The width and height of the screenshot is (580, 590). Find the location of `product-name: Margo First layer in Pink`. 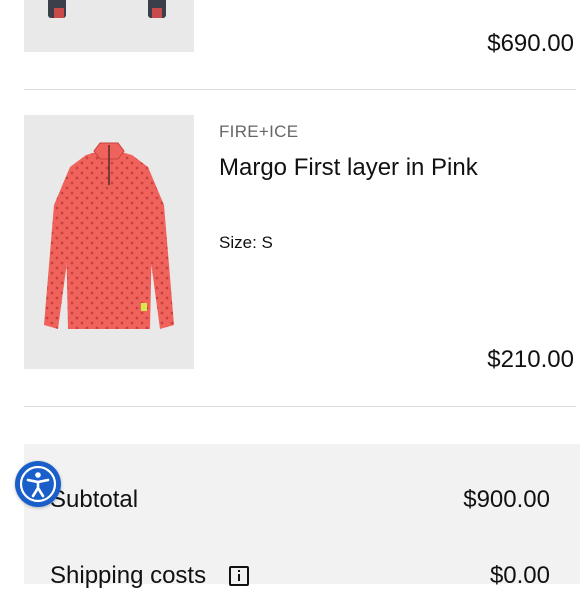

product-name: Margo First layer in Pink is located at coordinates (348, 168).